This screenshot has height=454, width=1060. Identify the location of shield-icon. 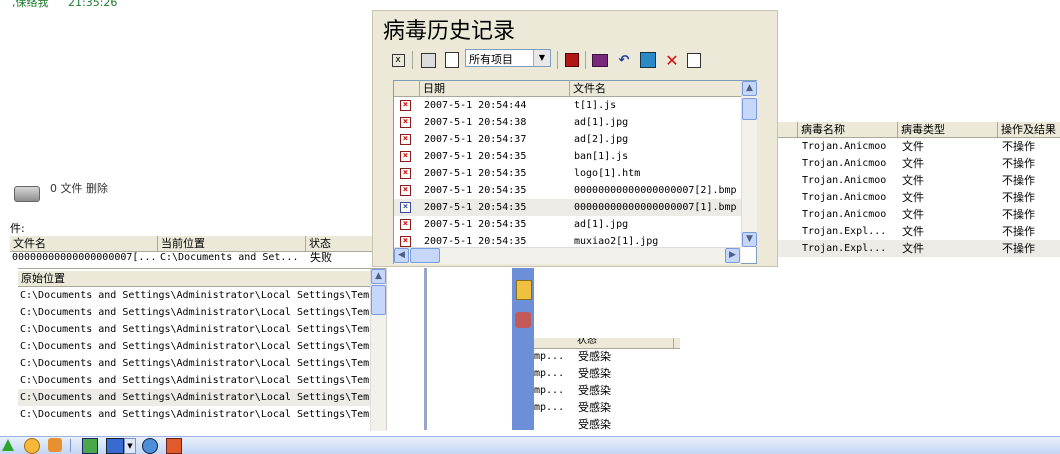
(174, 446).